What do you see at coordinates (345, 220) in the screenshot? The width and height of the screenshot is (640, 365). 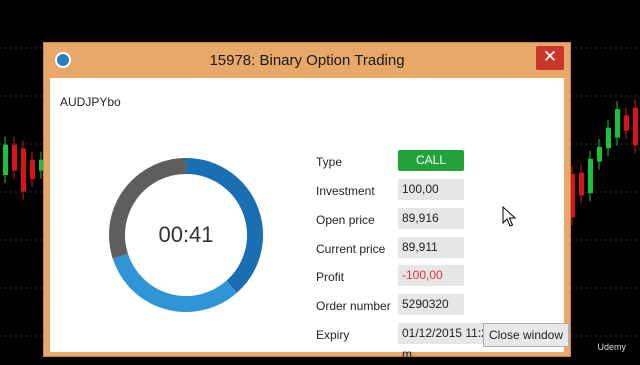 I see `open-price-label: Open price` at bounding box center [345, 220].